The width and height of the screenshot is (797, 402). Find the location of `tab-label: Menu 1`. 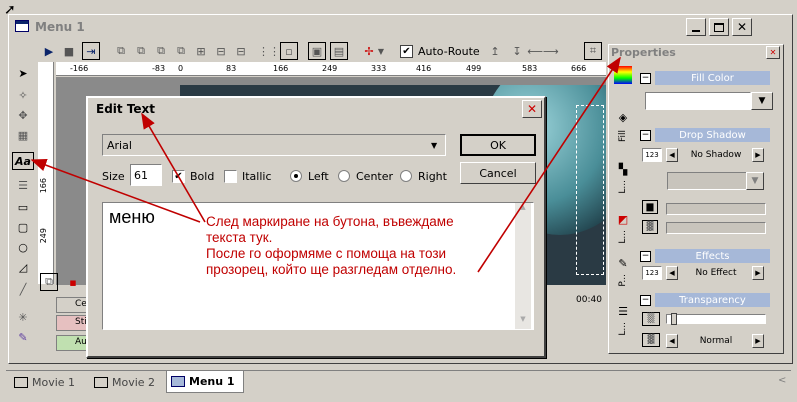

tab-label: Menu 1 is located at coordinates (212, 381).